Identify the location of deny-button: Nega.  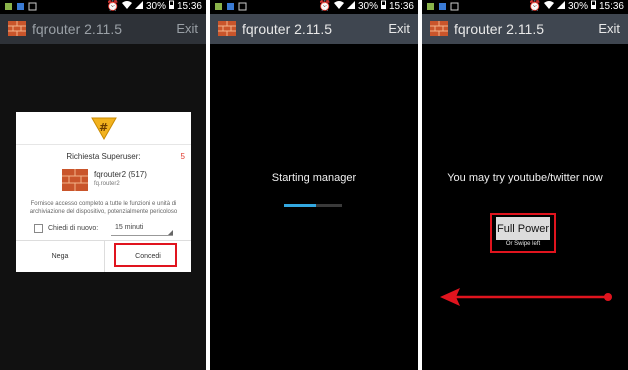
(60, 256).